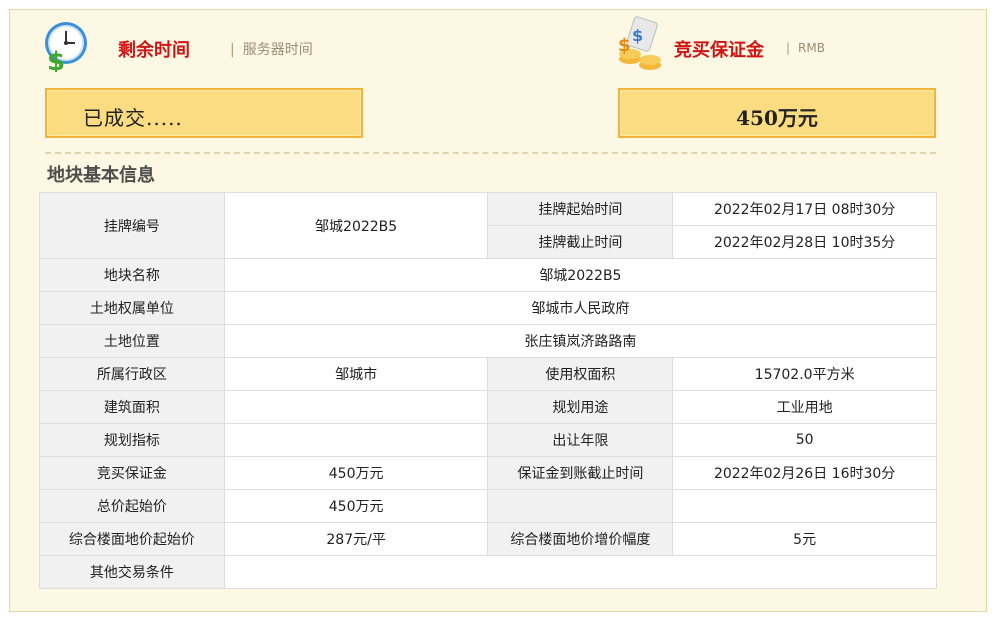 This screenshot has height=623, width=998. I want to click on table-row: 土地权属单位 邹城市人民政府, so click(488, 308).